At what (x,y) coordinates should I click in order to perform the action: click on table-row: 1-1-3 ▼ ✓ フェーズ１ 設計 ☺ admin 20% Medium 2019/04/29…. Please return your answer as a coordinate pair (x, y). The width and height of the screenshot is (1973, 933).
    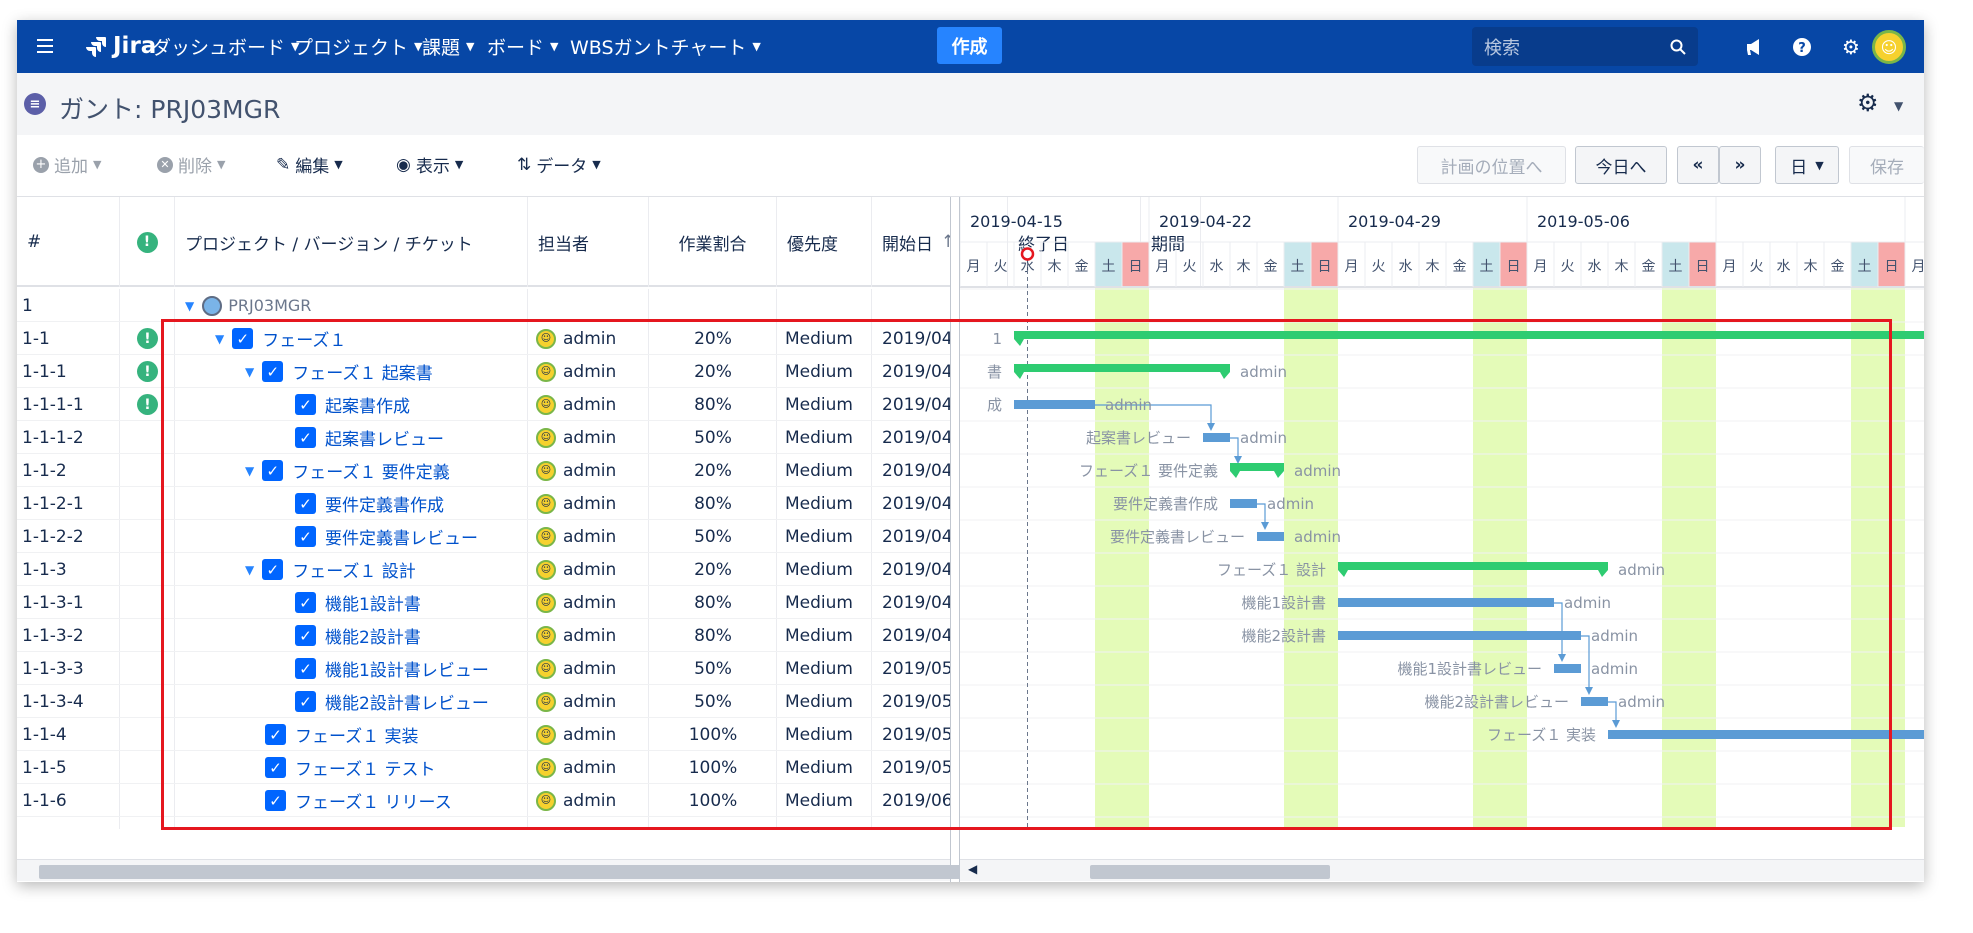
    Looking at the image, I should click on (483, 569).